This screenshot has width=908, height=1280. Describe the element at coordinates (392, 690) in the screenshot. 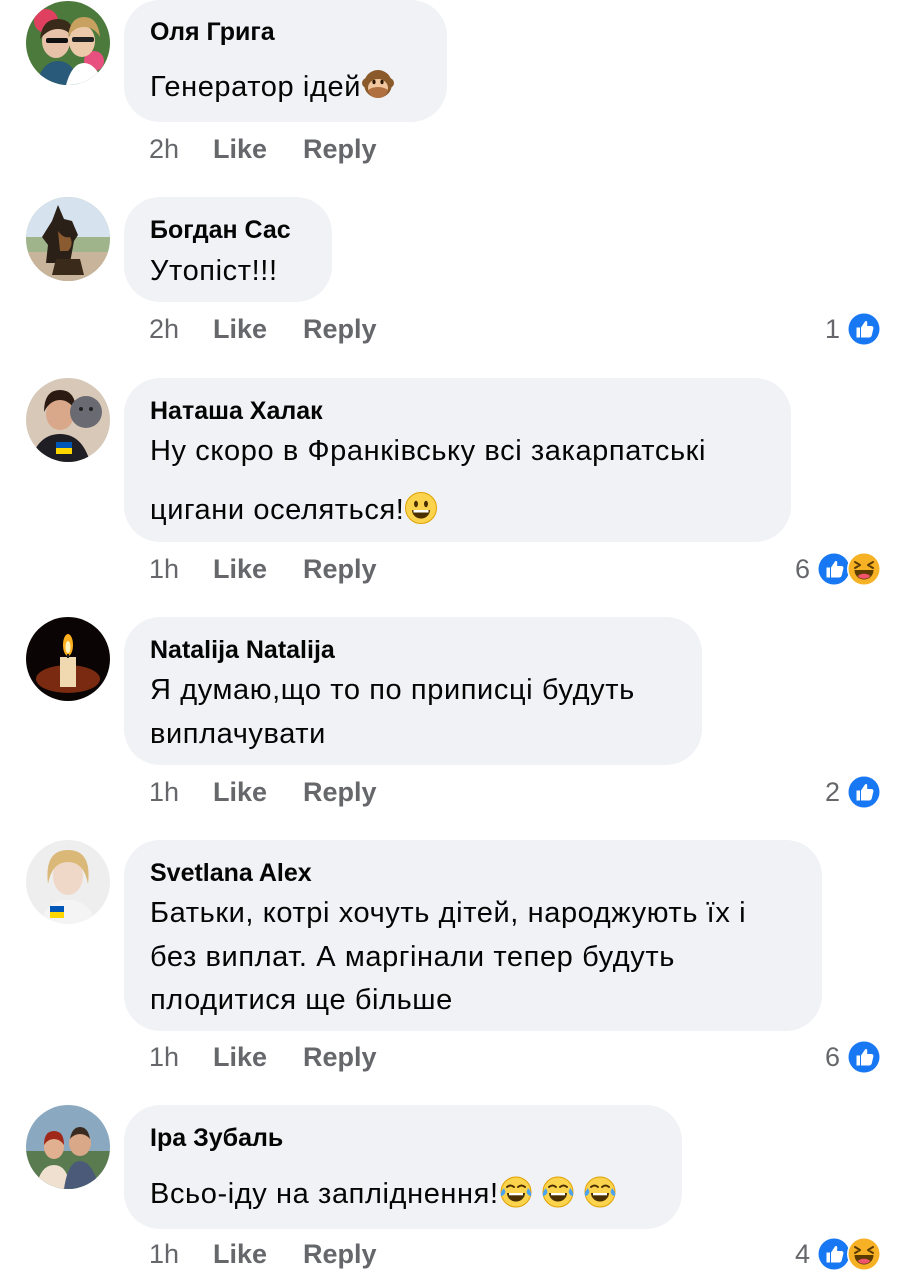

I see `comment-text-line: Я думаю,що то по приписці будуть` at that location.